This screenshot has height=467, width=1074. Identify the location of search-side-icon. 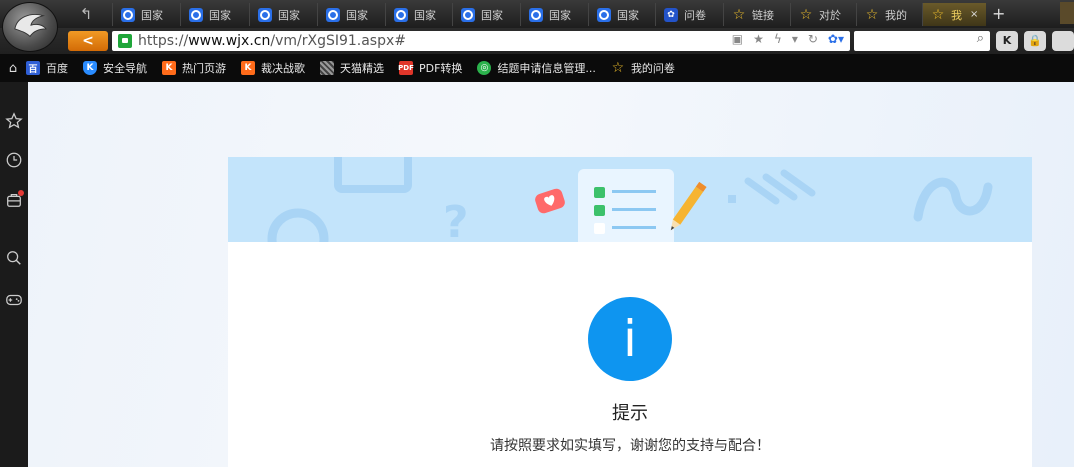
(14, 258).